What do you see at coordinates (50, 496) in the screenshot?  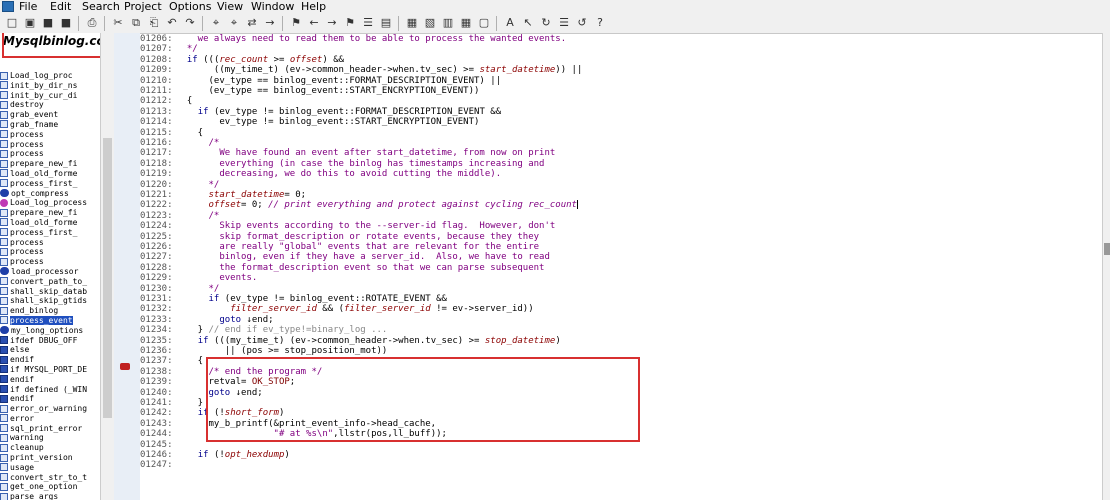 I see `sidebar-item: parse_args` at bounding box center [50, 496].